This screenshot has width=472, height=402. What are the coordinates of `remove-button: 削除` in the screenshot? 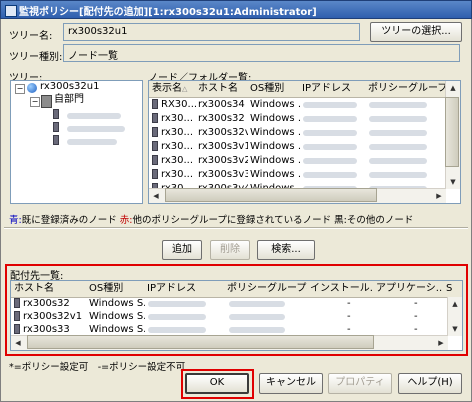 It's located at (230, 250).